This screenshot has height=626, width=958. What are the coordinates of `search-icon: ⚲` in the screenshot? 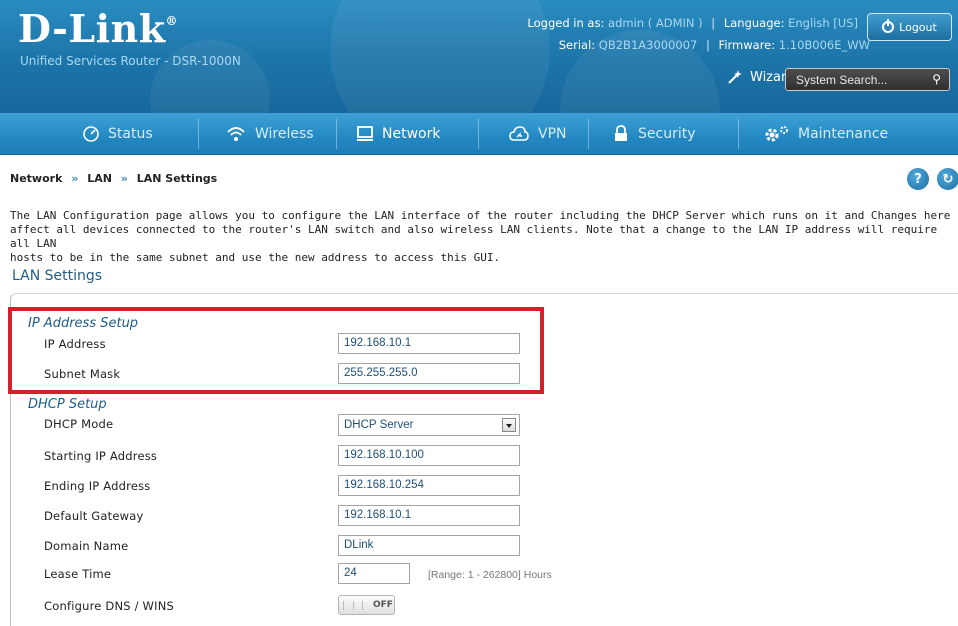 It's located at (936, 79).